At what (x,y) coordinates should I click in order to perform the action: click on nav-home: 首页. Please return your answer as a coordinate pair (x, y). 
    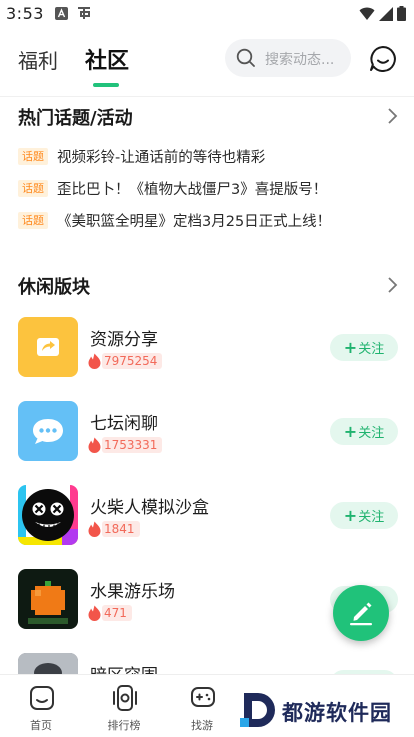
    Looking at the image, I should click on (41, 706).